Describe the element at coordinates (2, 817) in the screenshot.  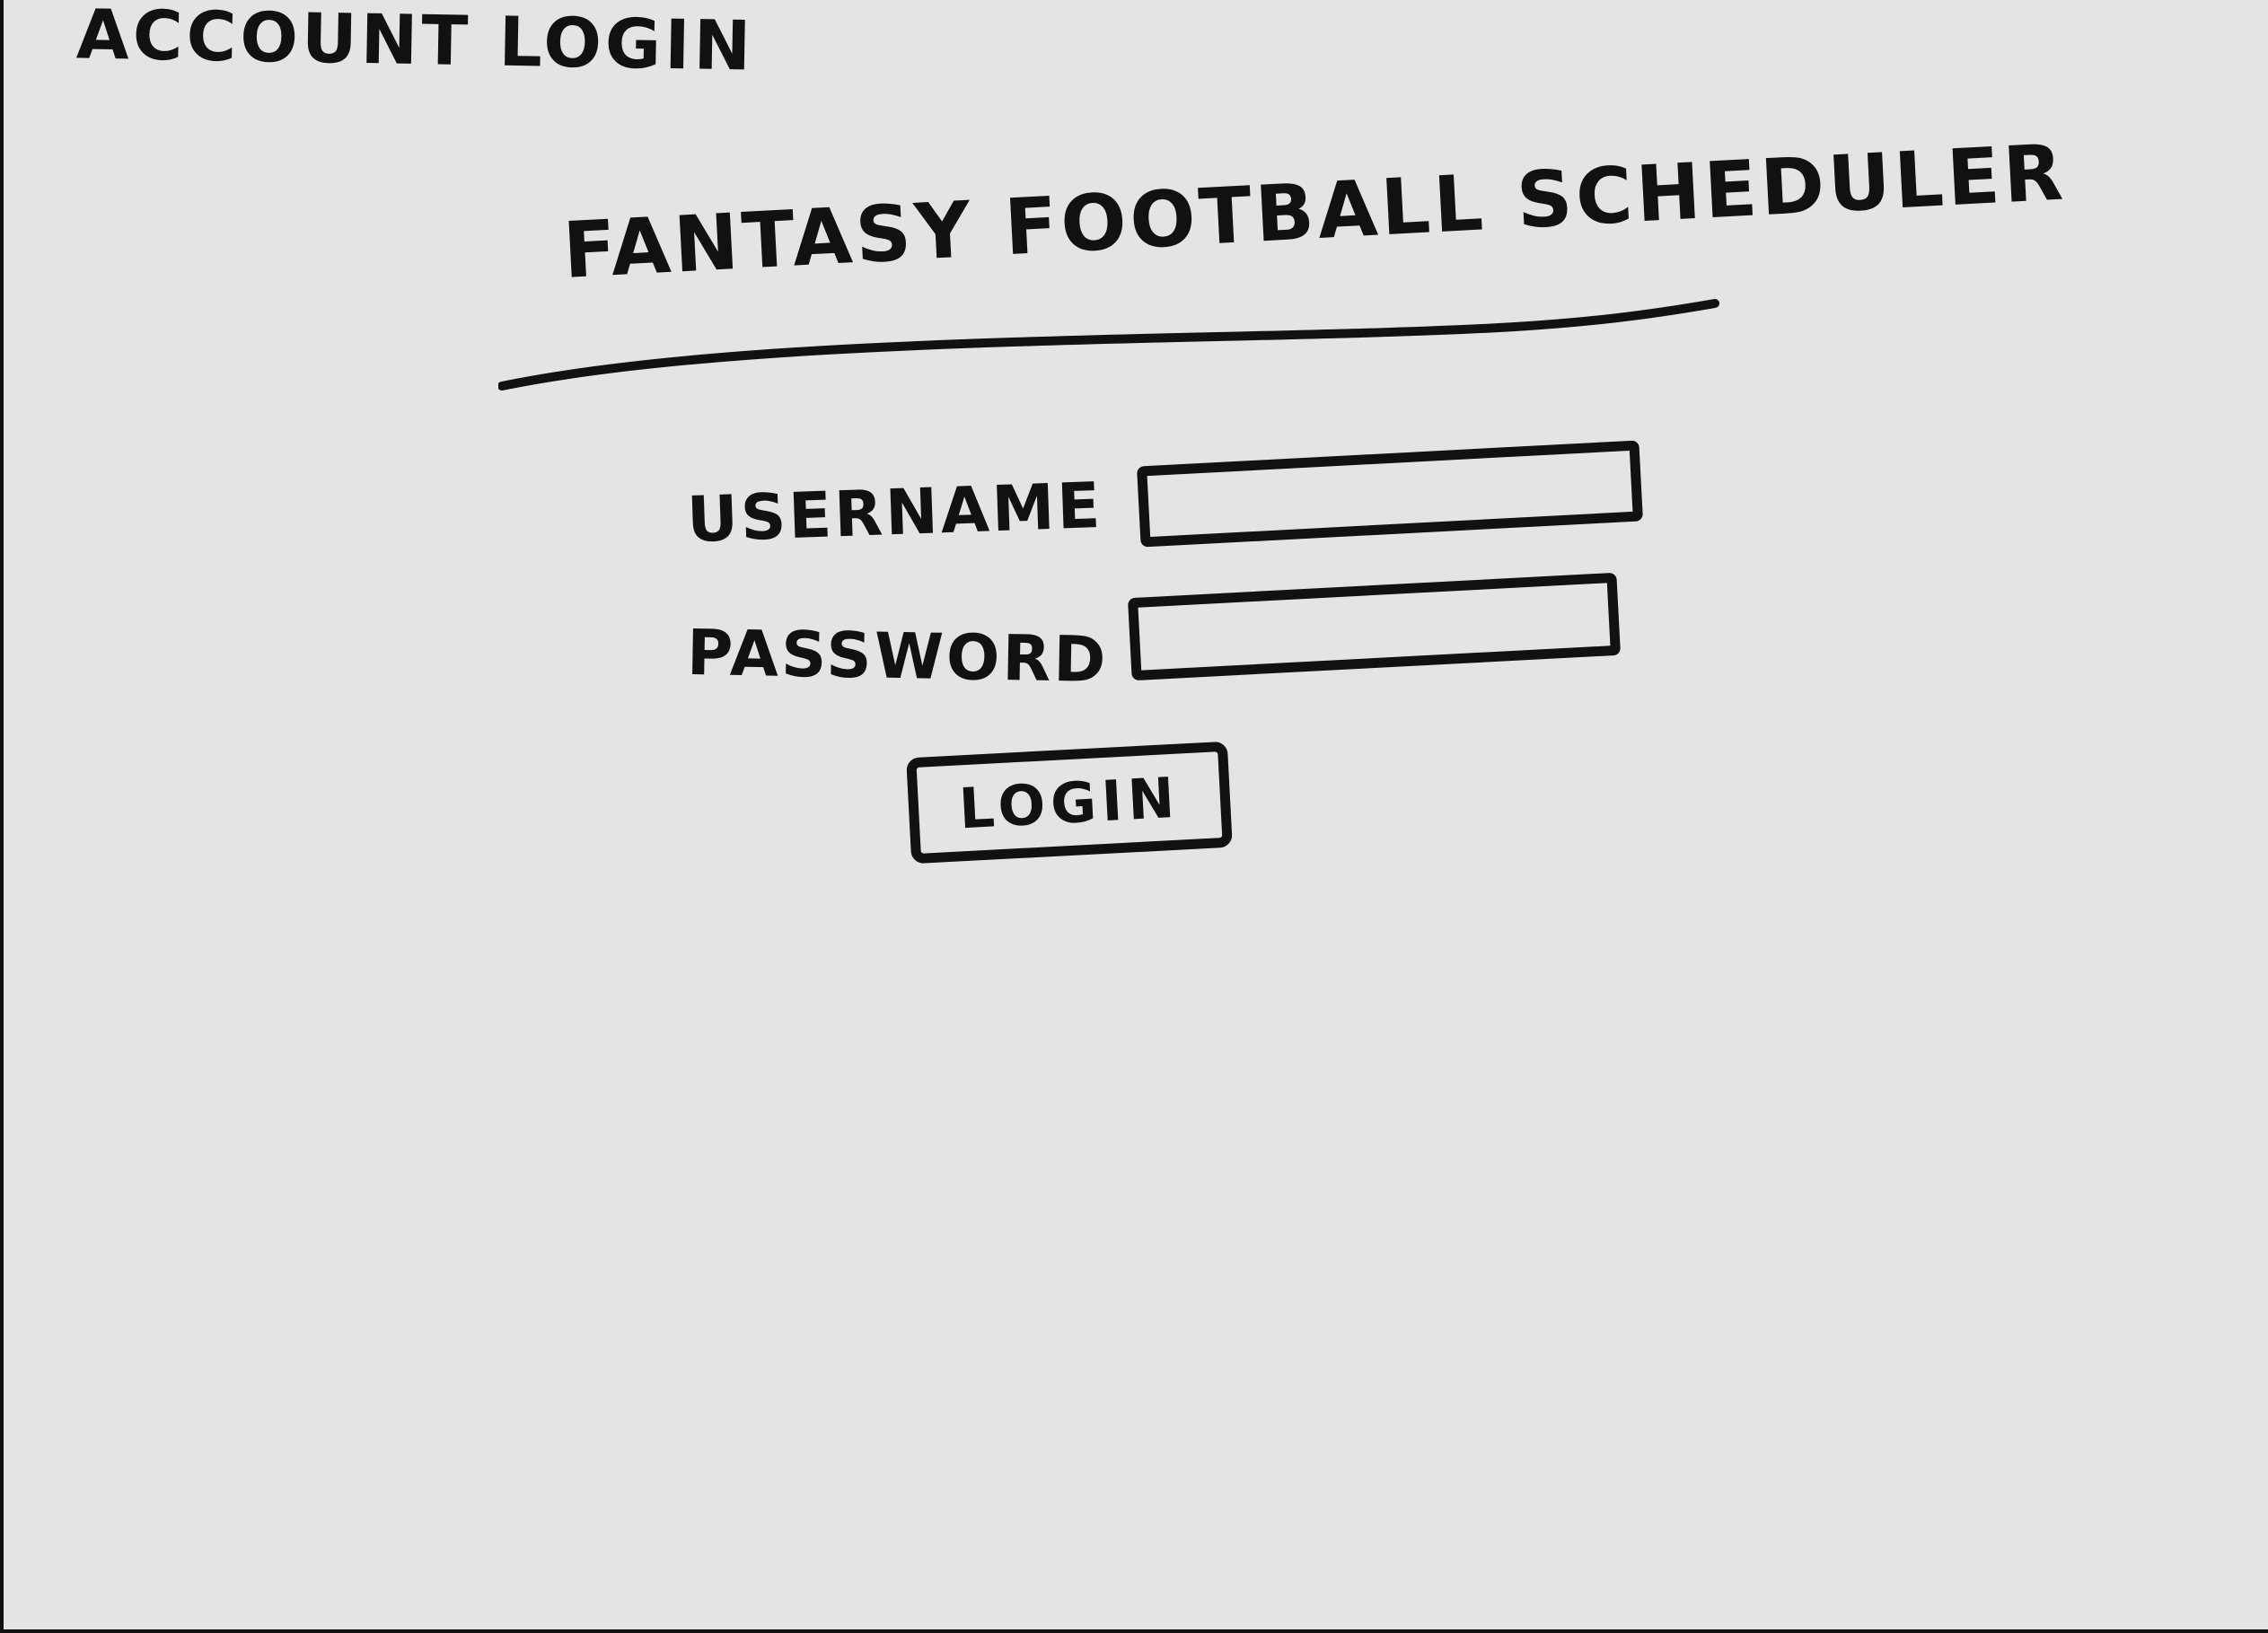
I see `sketch-border-left` at that location.